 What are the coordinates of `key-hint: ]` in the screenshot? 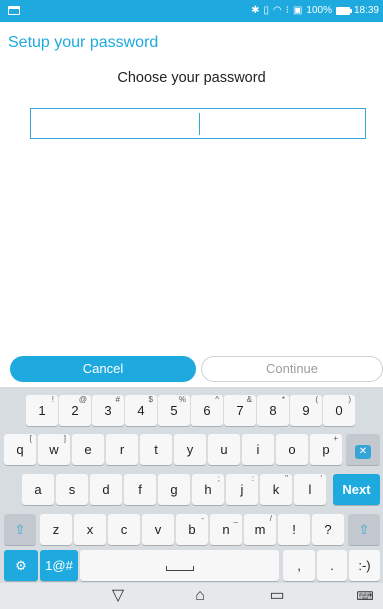 It's located at (64, 438).